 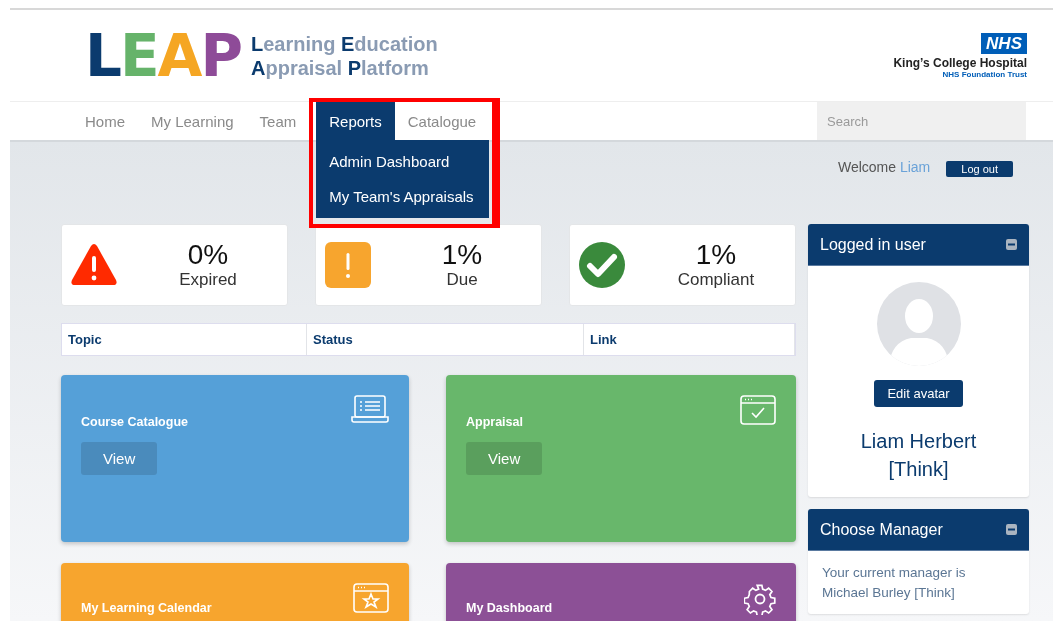 I want to click on warning-icon, so click(x=94, y=265).